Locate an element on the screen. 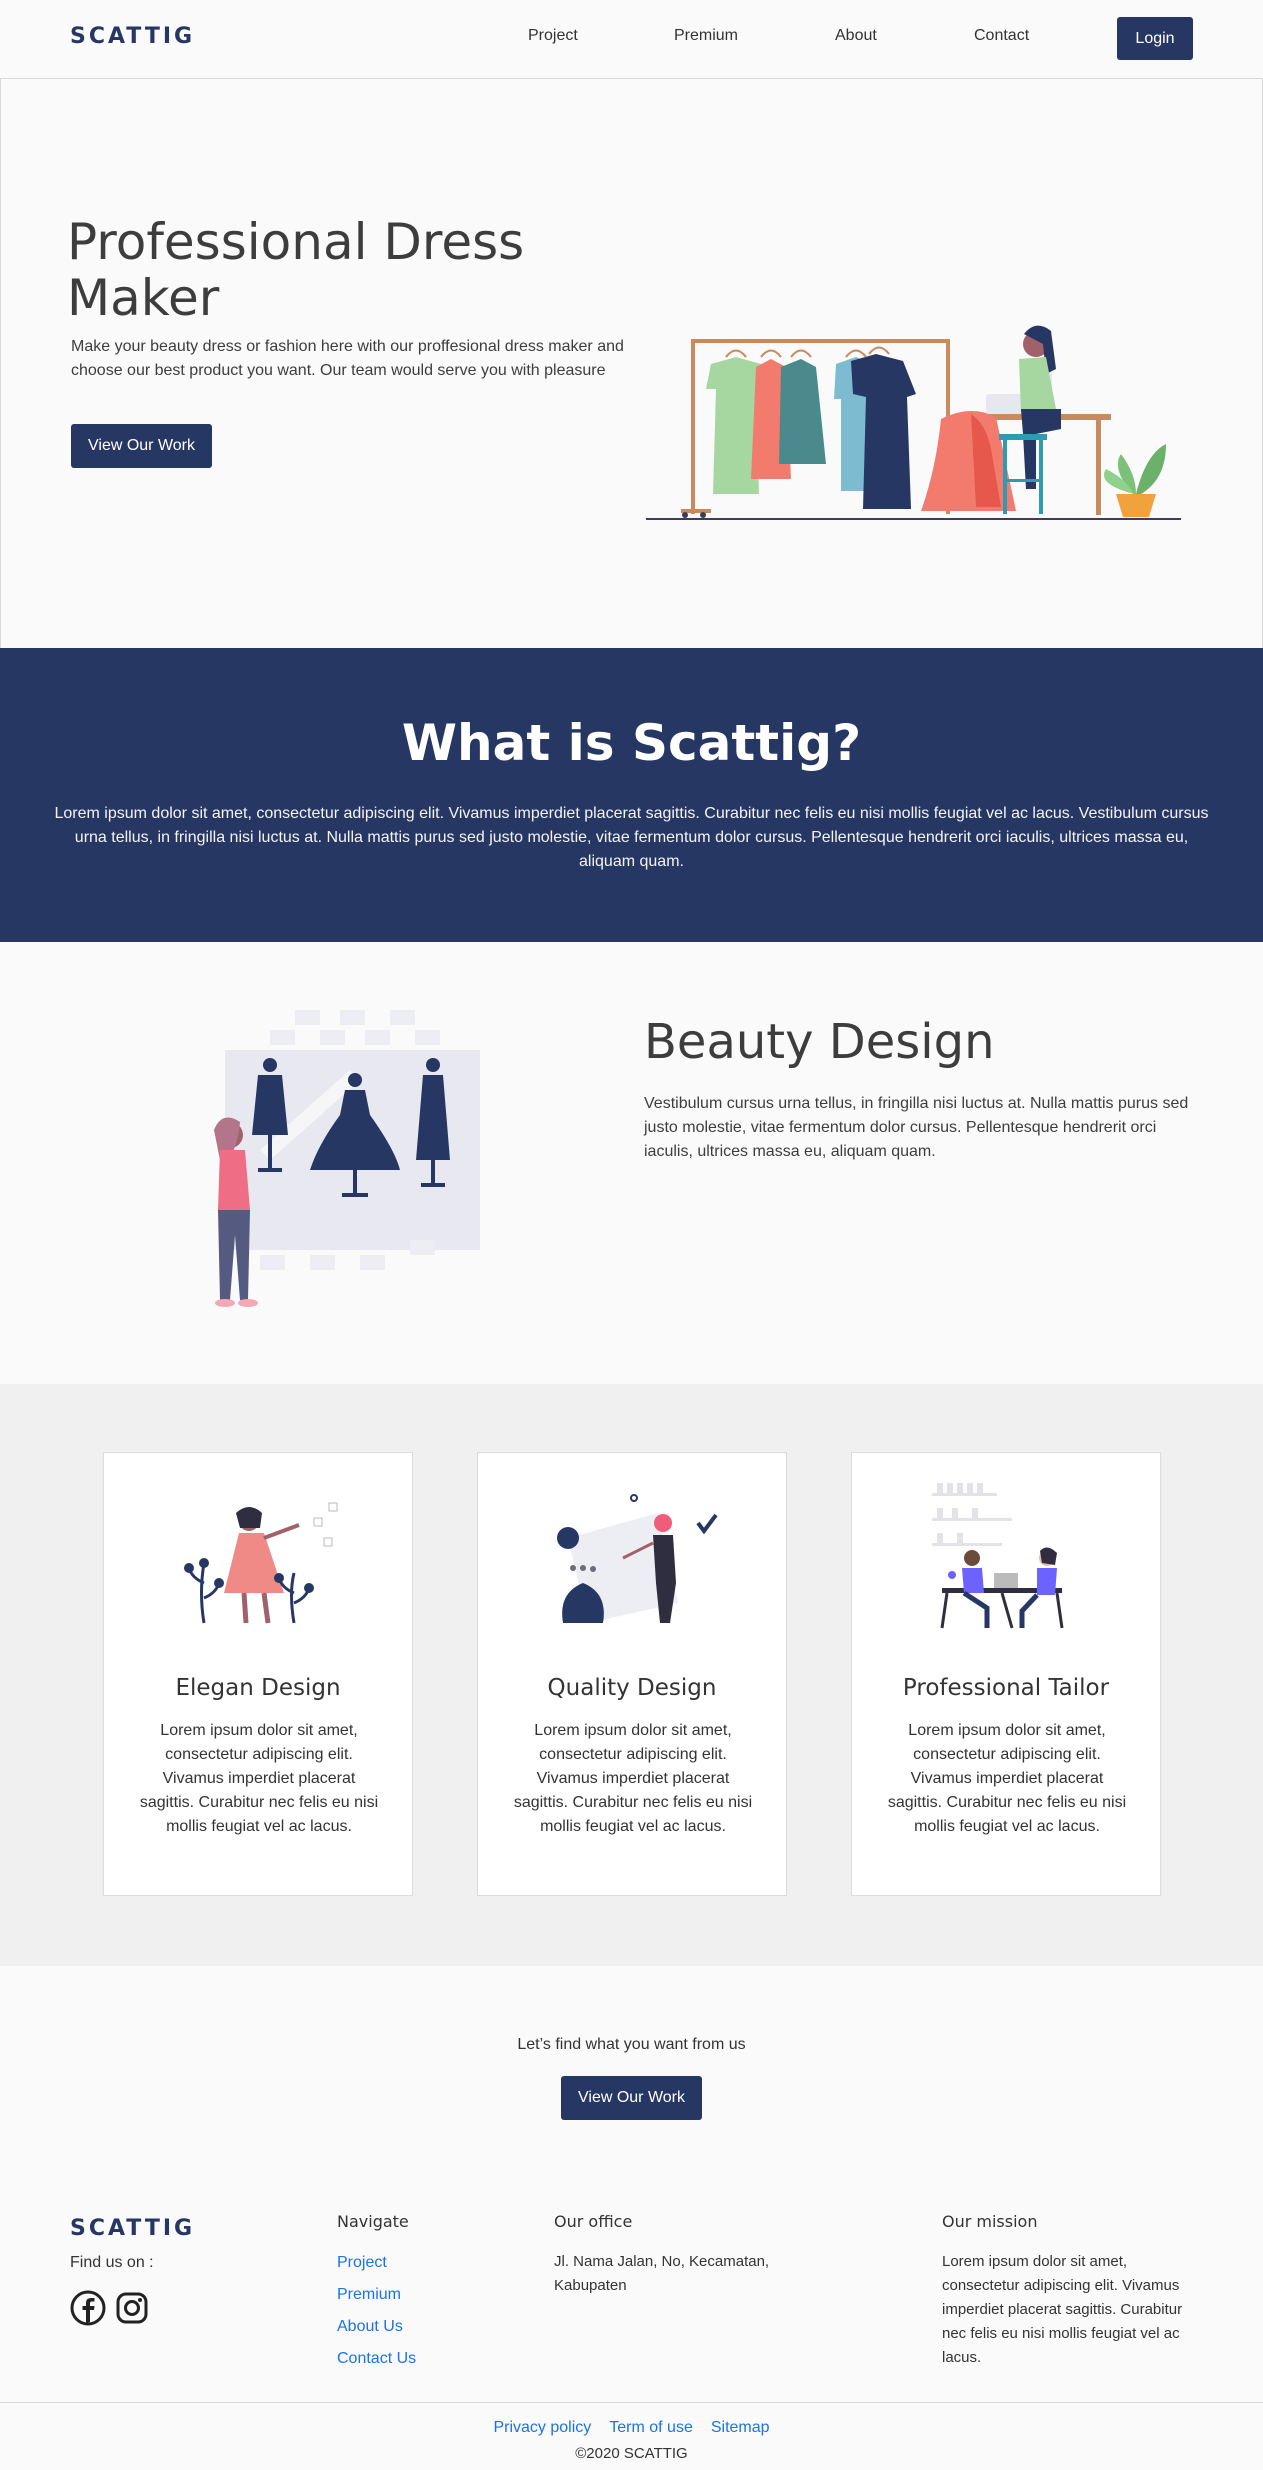 Image resolution: width=1263 pixels, height=2470 pixels. legal-links: Privacy policy Term of use Sitemap is located at coordinates (631, 2428).